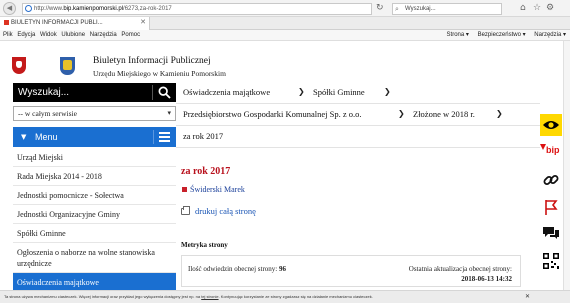 The image size is (570, 303). I want to click on metrics-views: Ilość odwiedzin obecnej strony: 96, so click(237, 269).